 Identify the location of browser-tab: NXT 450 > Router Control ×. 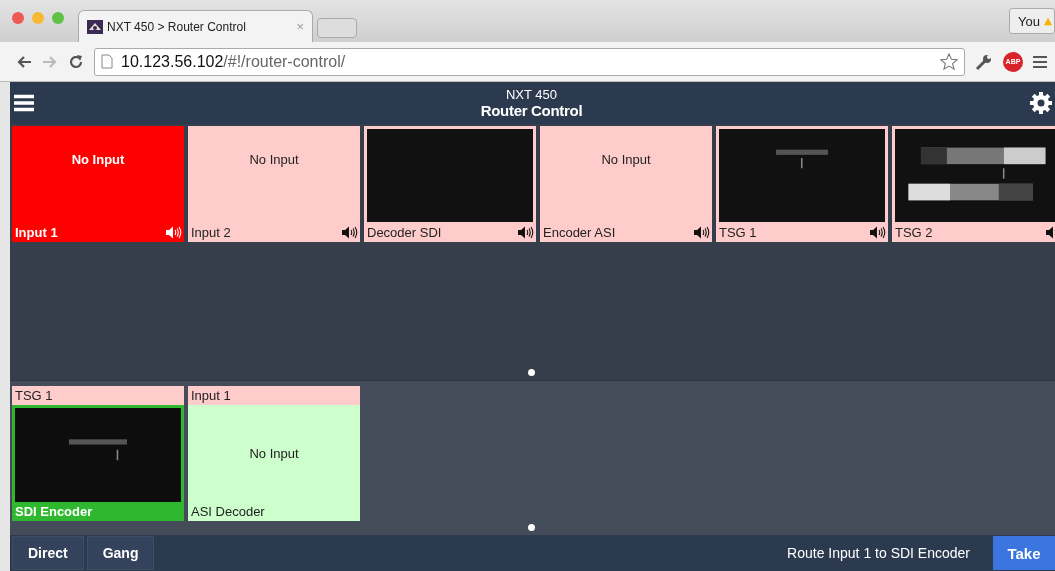
(195, 26).